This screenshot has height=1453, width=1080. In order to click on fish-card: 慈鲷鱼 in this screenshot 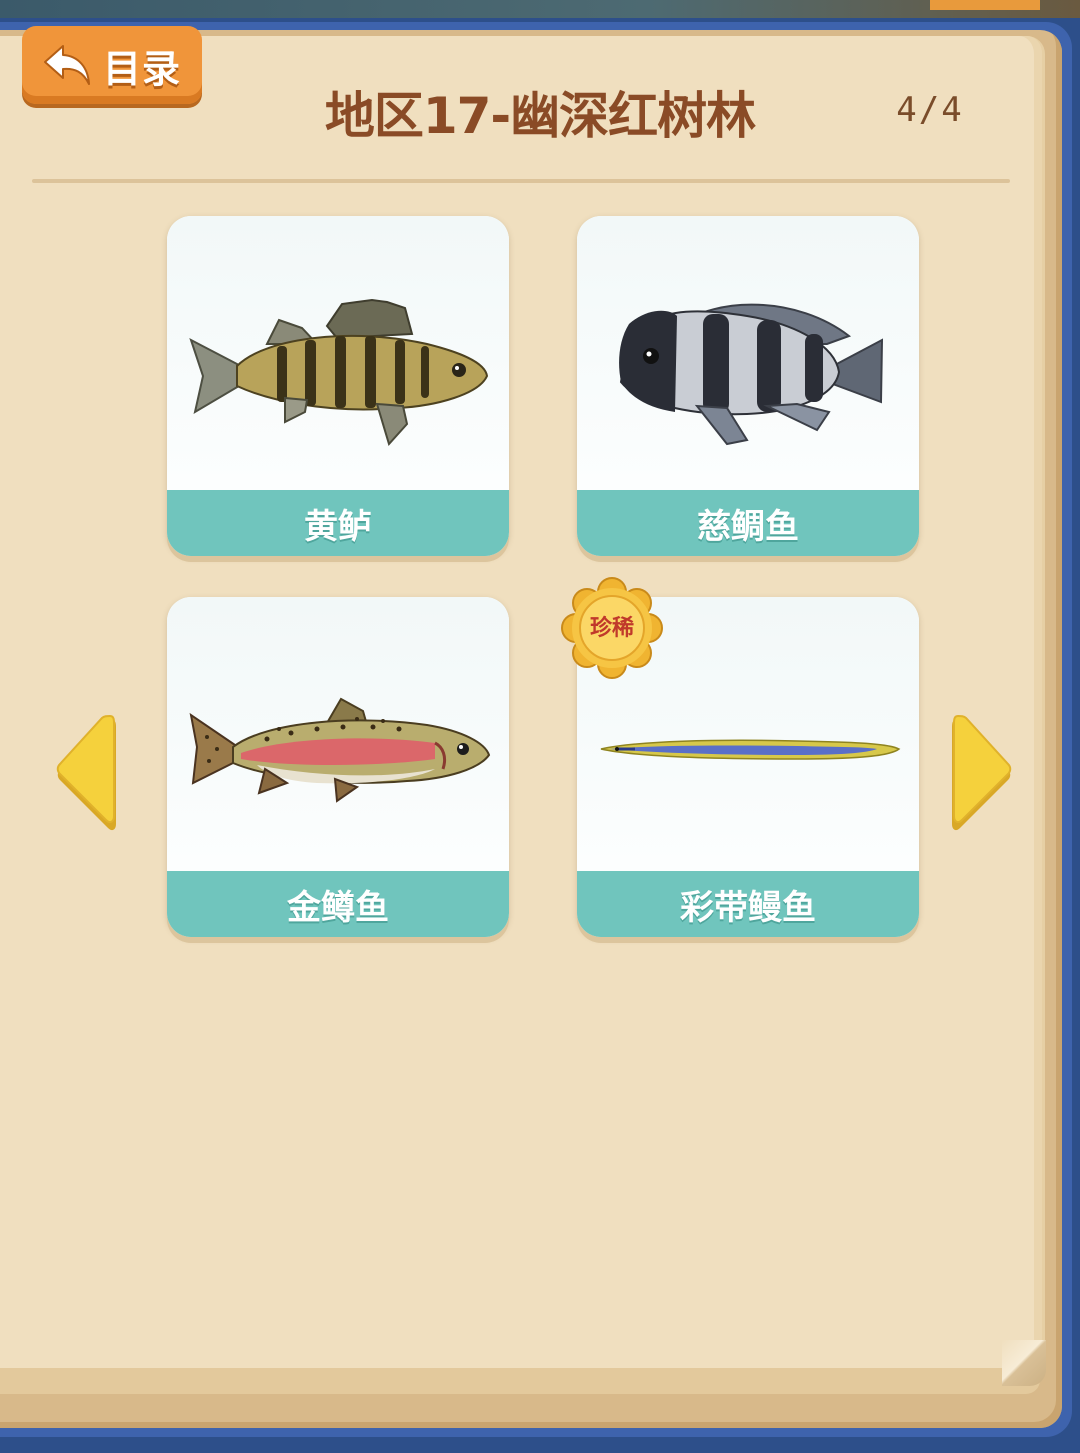, I will do `click(748, 386)`.